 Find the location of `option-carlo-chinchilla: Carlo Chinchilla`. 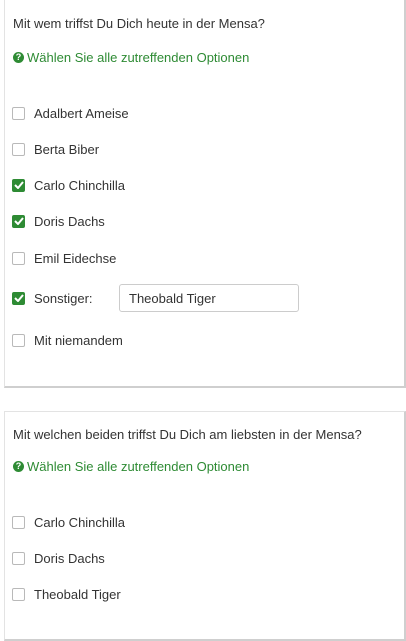

option-carlo-chinchilla: Carlo Chinchilla is located at coordinates (68, 185).